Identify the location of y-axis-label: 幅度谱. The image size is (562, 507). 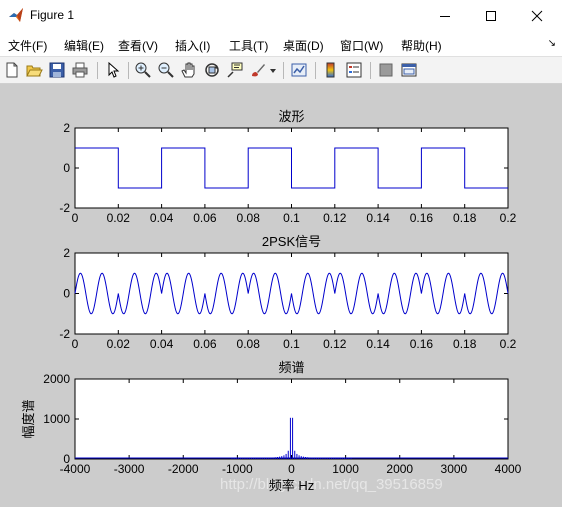
(28, 418).